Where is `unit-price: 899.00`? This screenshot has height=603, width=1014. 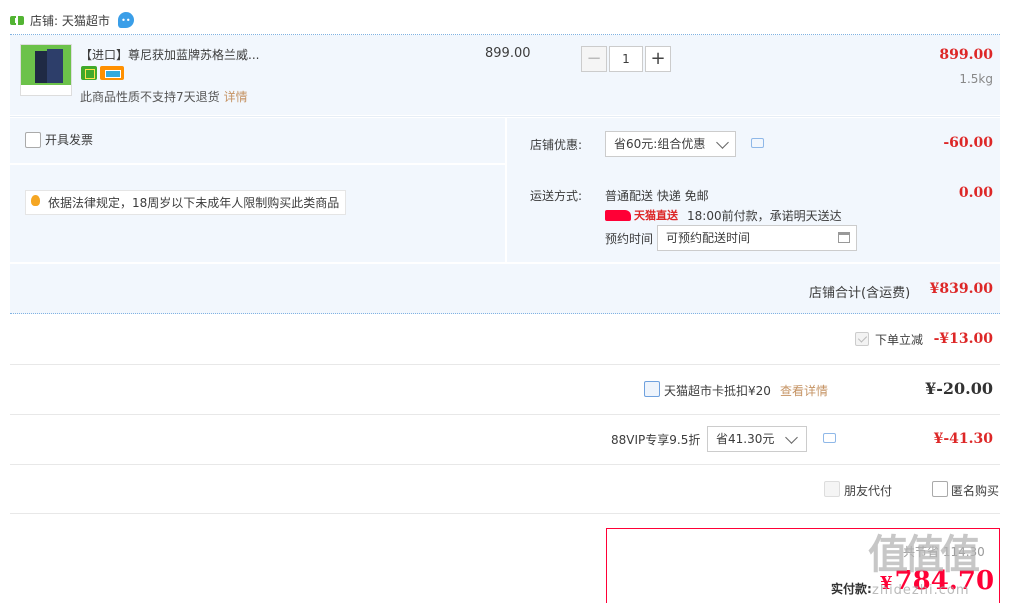 unit-price: 899.00 is located at coordinates (508, 53).